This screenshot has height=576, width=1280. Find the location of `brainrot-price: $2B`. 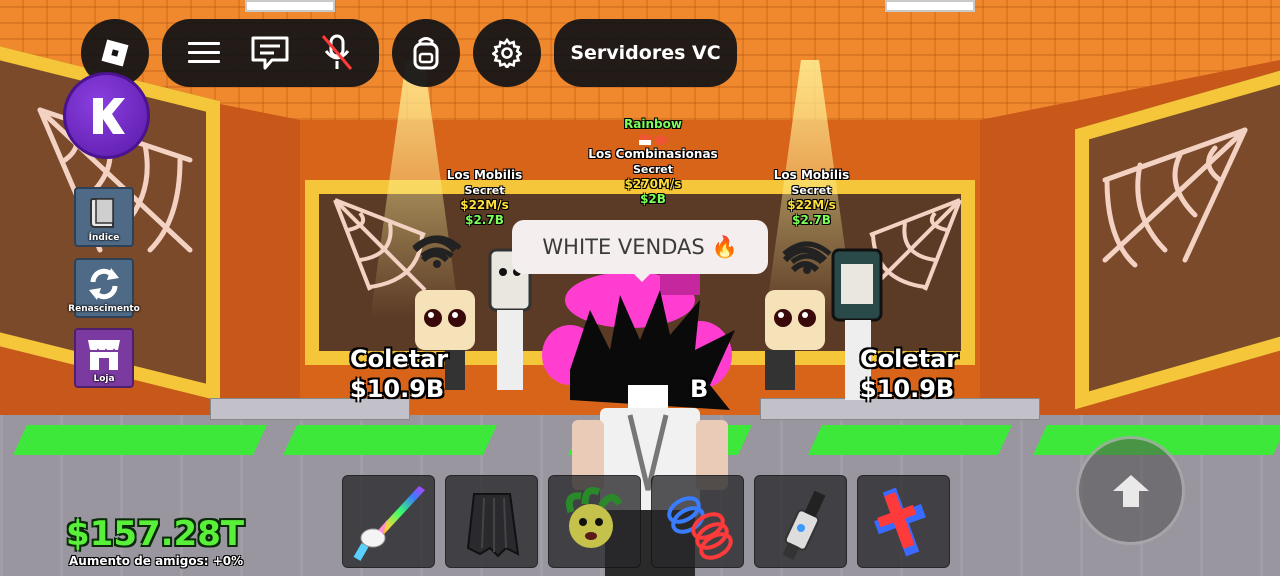

brainrot-price: $2B is located at coordinates (653, 199).